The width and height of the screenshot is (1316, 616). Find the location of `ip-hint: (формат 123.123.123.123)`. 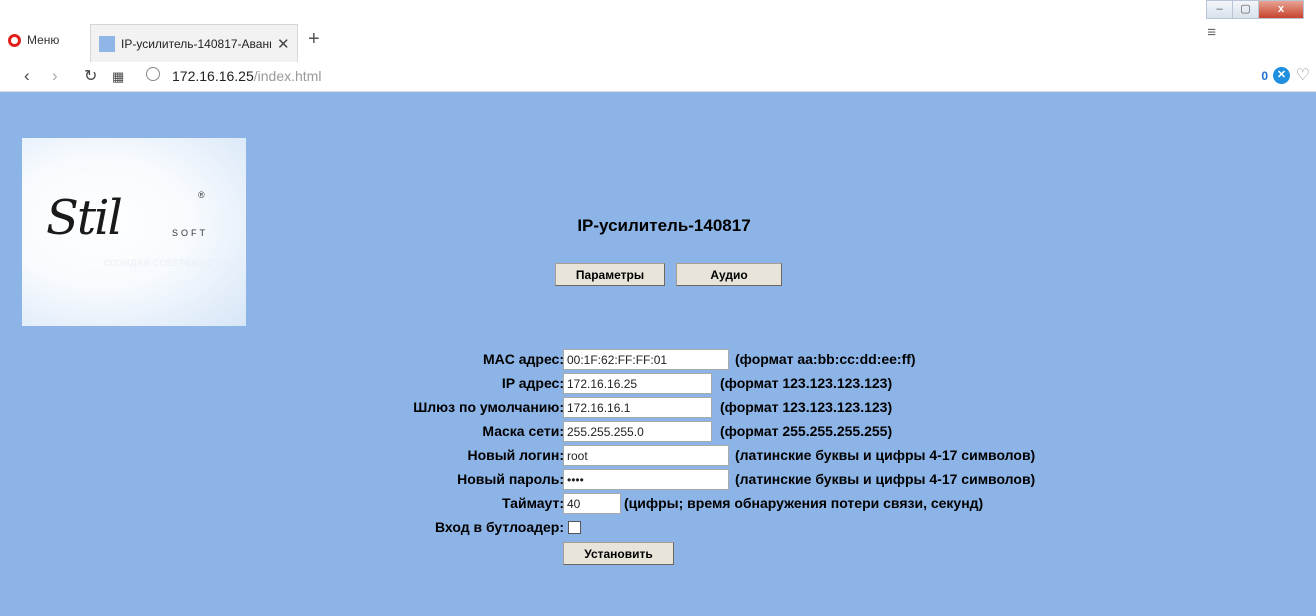

ip-hint: (формат 123.123.123.123) is located at coordinates (806, 383).